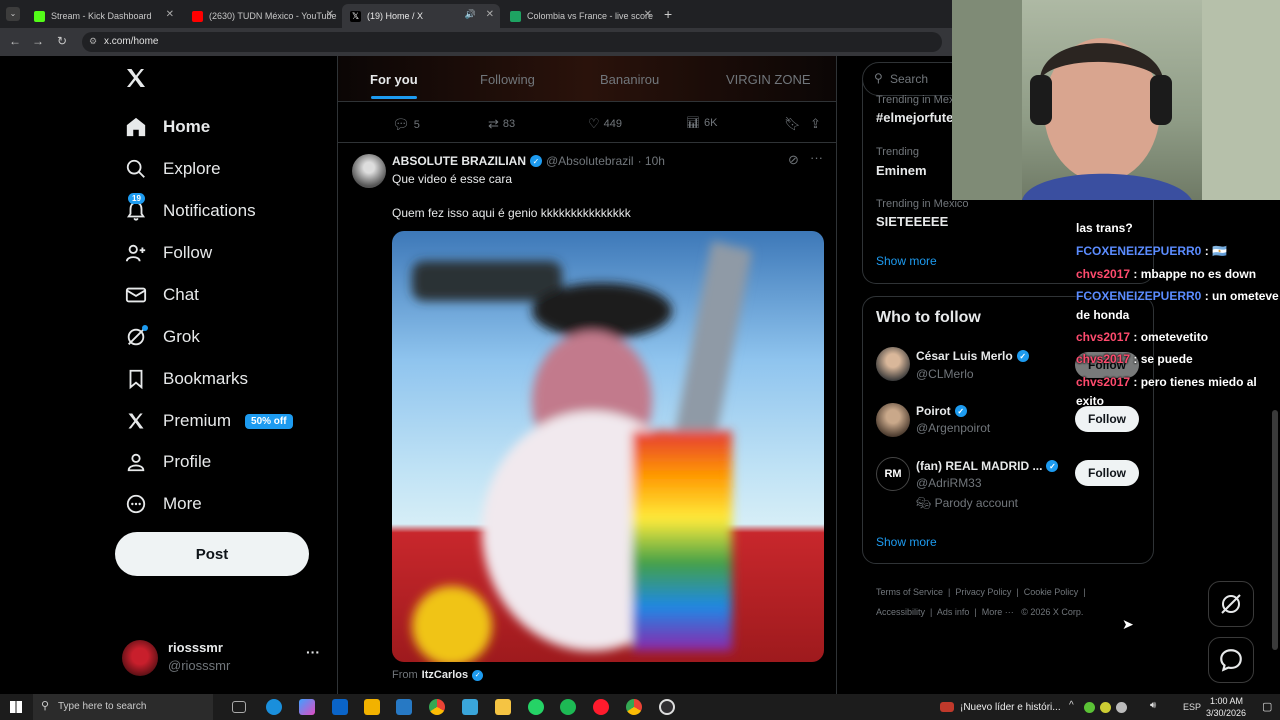 This screenshot has height=720, width=1280. I want to click on tweet-author: ABSOLUTE BRAZILIAN, so click(459, 161).